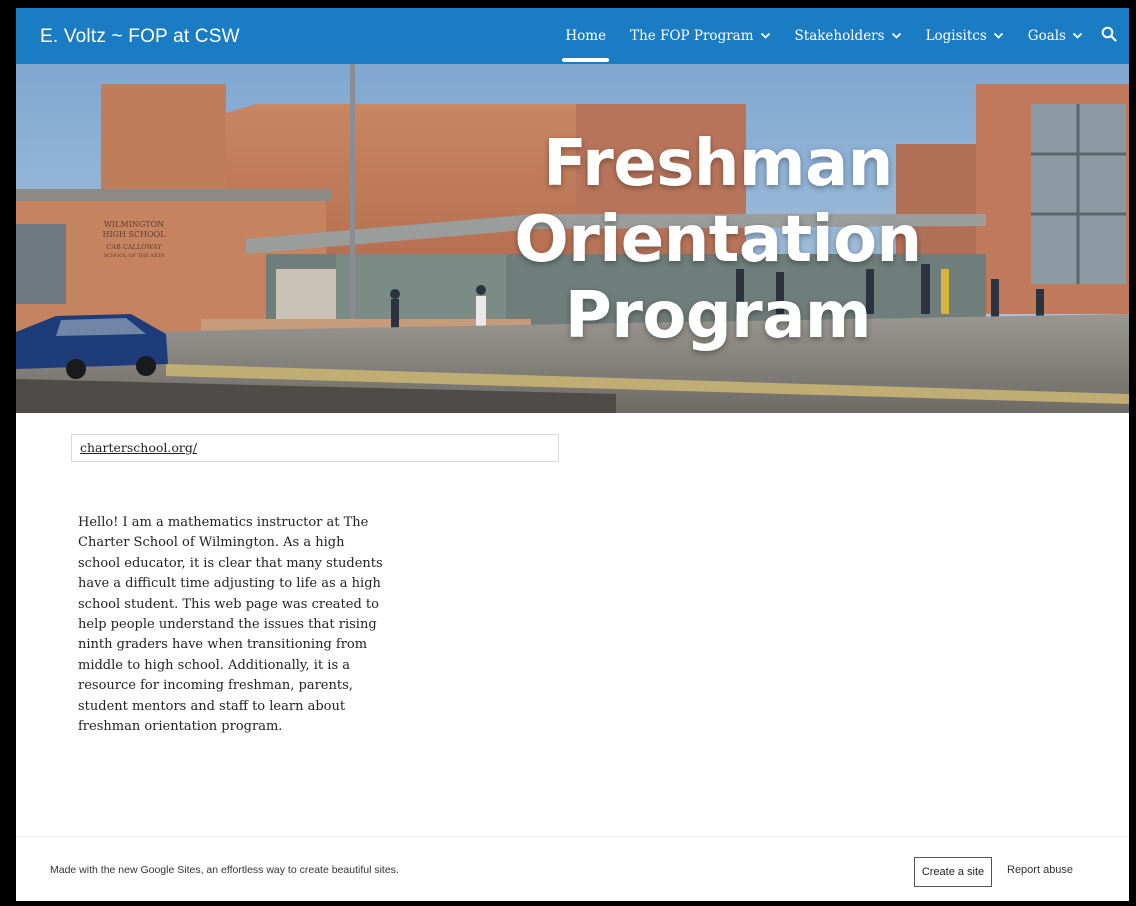 The width and height of the screenshot is (1136, 906). Describe the element at coordinates (718, 316) in the screenshot. I see `hero-title-line: Program` at that location.